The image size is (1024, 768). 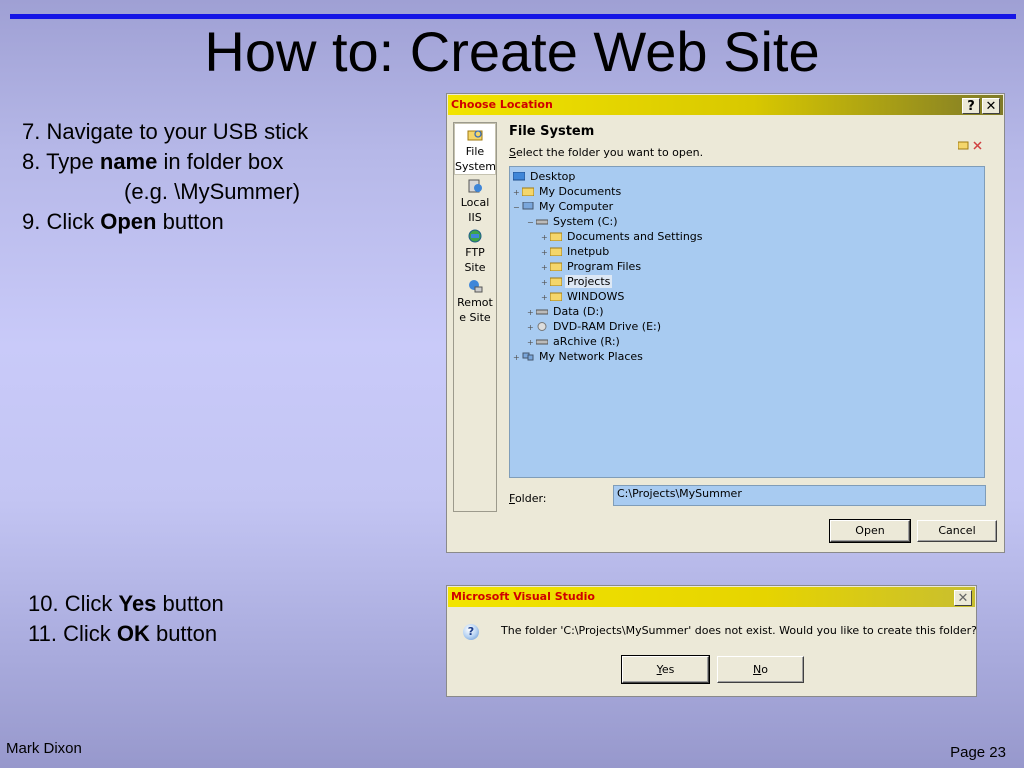 I want to click on step-9-text-end: button, so click(x=190, y=221).